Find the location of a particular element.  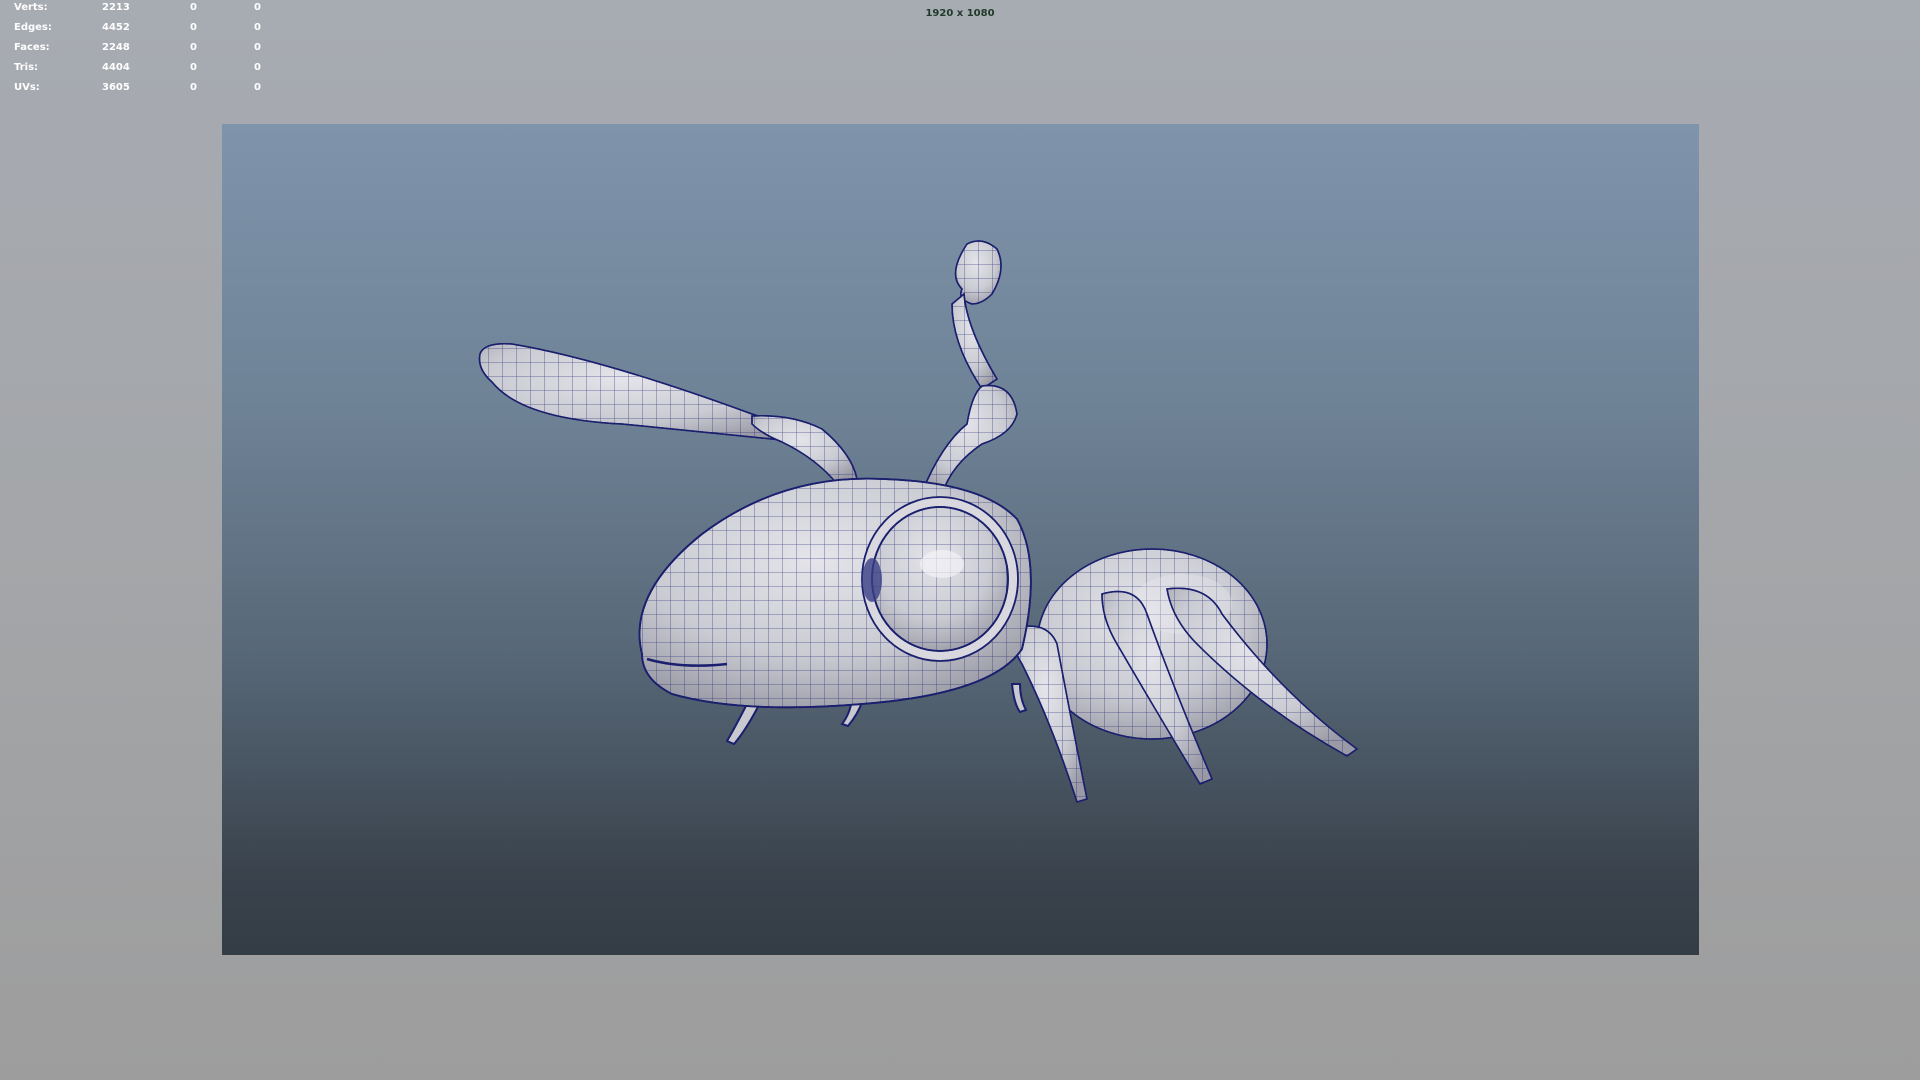

resolution-label: 1920 x 1080 is located at coordinates (960, 13).